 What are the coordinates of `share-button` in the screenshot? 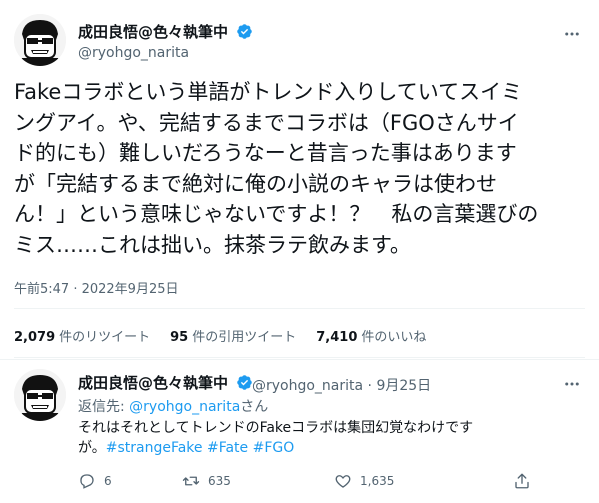 It's located at (522, 481).